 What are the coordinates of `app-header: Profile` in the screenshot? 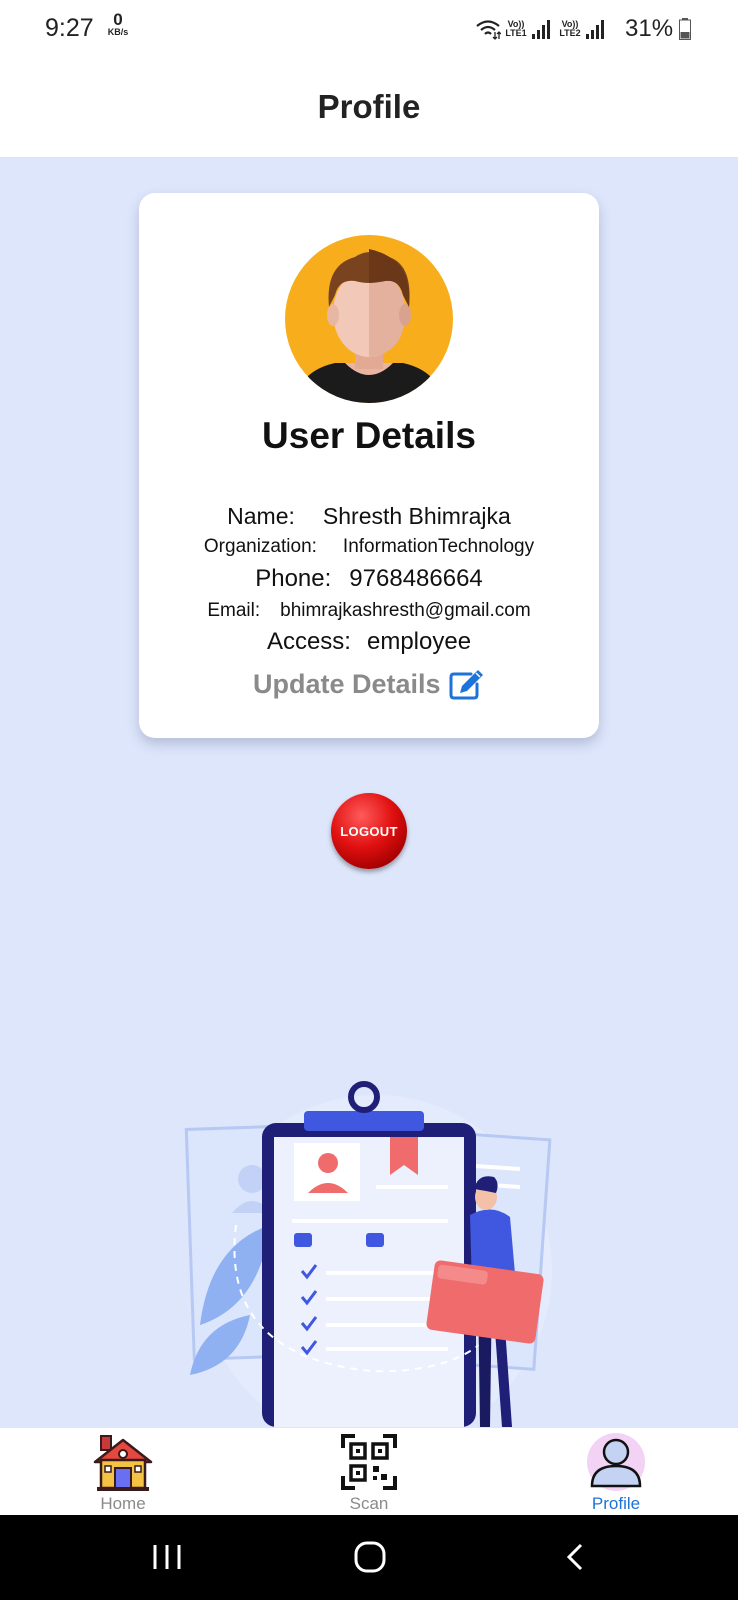 It's located at (369, 107).